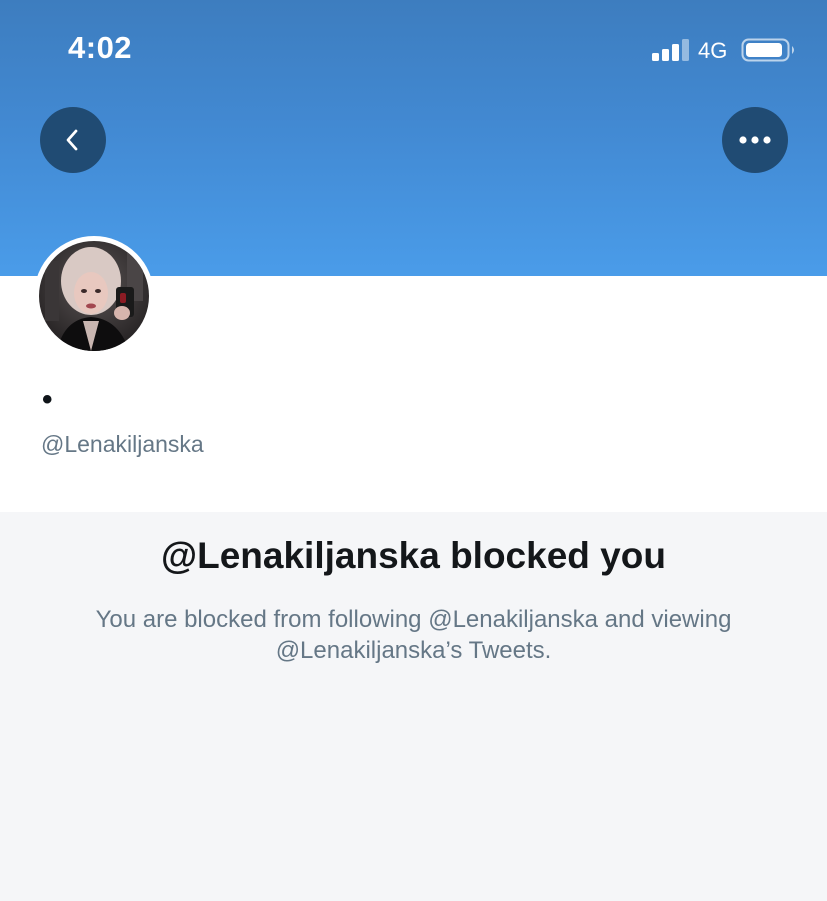  I want to click on status-time: 4:02, so click(100, 47).